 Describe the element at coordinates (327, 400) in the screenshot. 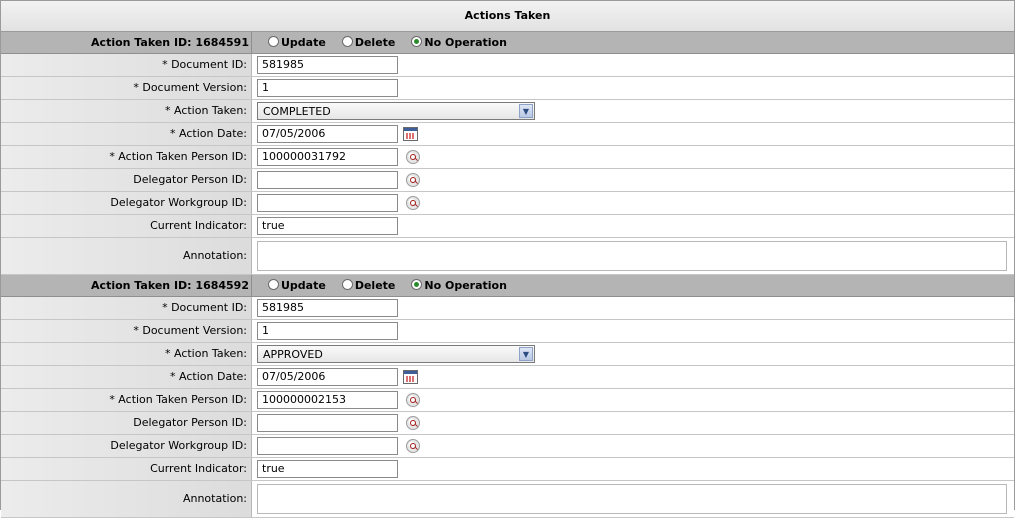

I see `action-taken-person-id-input: 100000002153` at that location.